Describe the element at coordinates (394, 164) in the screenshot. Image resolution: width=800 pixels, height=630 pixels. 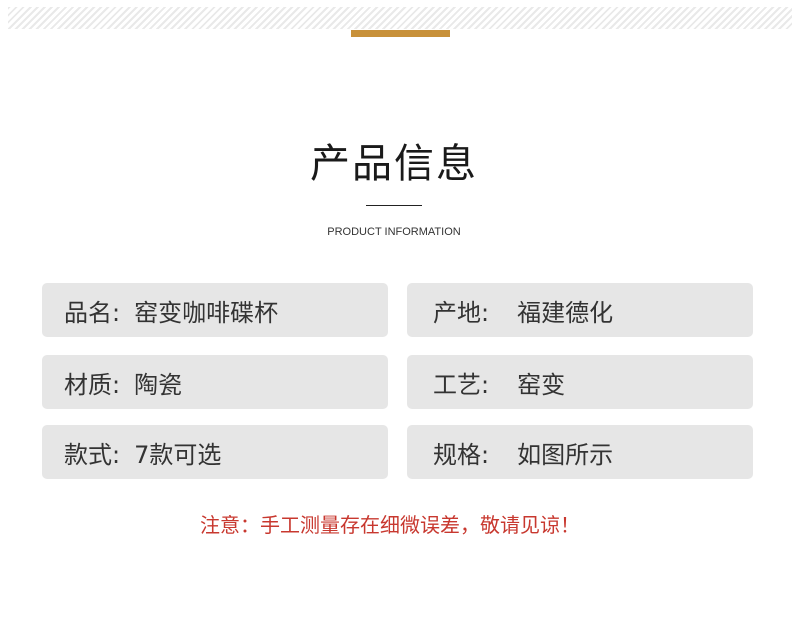
I see `section-title: 产品信息` at that location.